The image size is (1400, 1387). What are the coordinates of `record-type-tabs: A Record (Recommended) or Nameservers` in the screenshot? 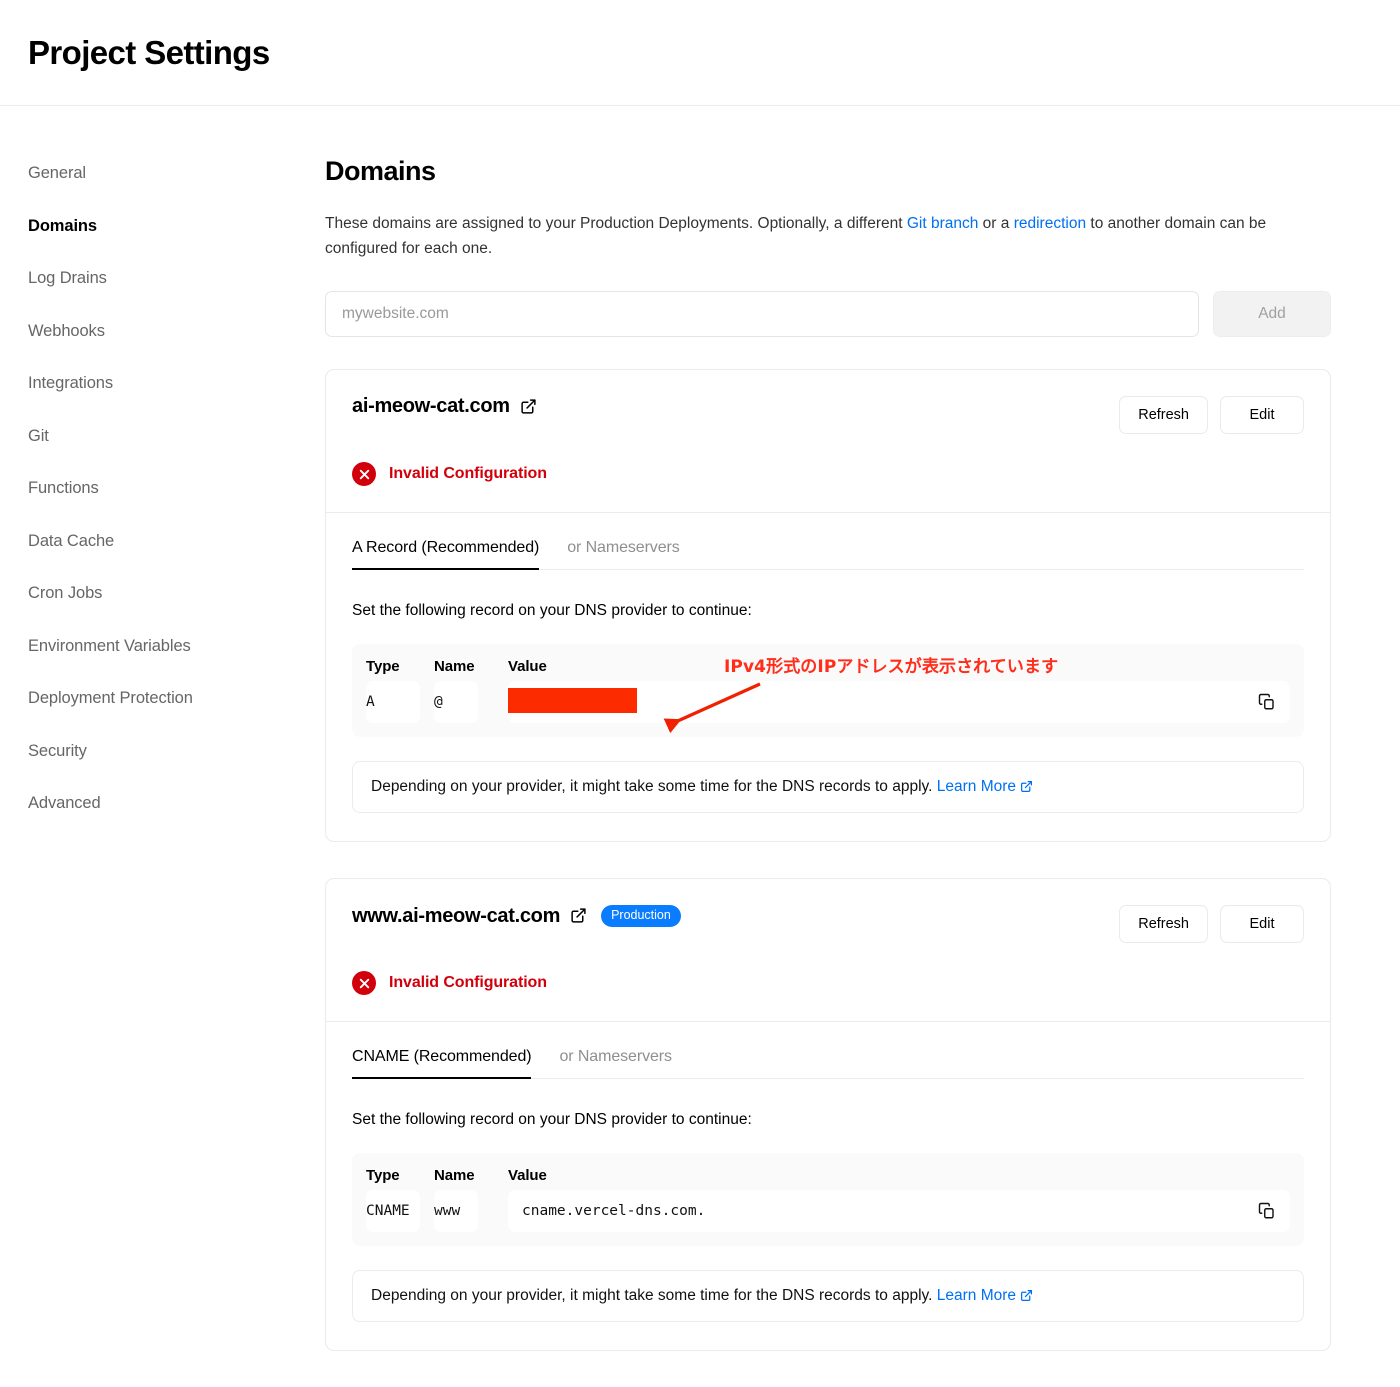 It's located at (828, 555).